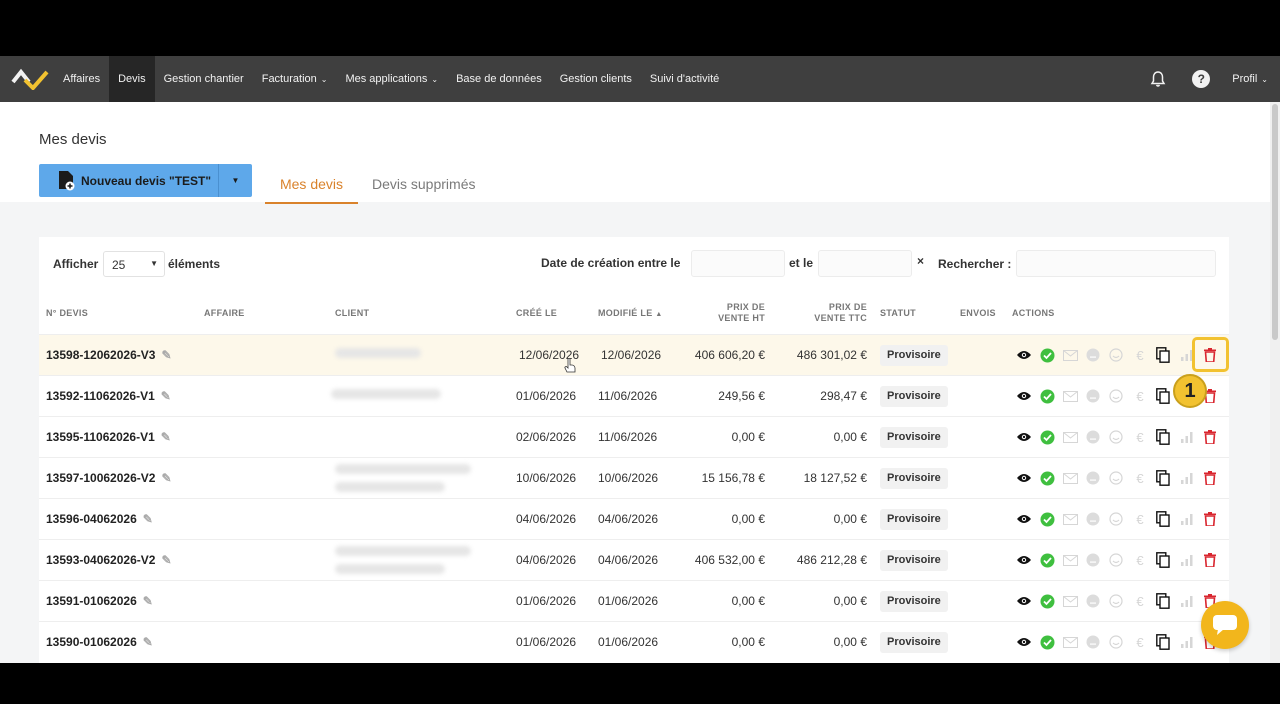  Describe the element at coordinates (1275, 382) in the screenshot. I see `vertical-scrollbar` at that location.